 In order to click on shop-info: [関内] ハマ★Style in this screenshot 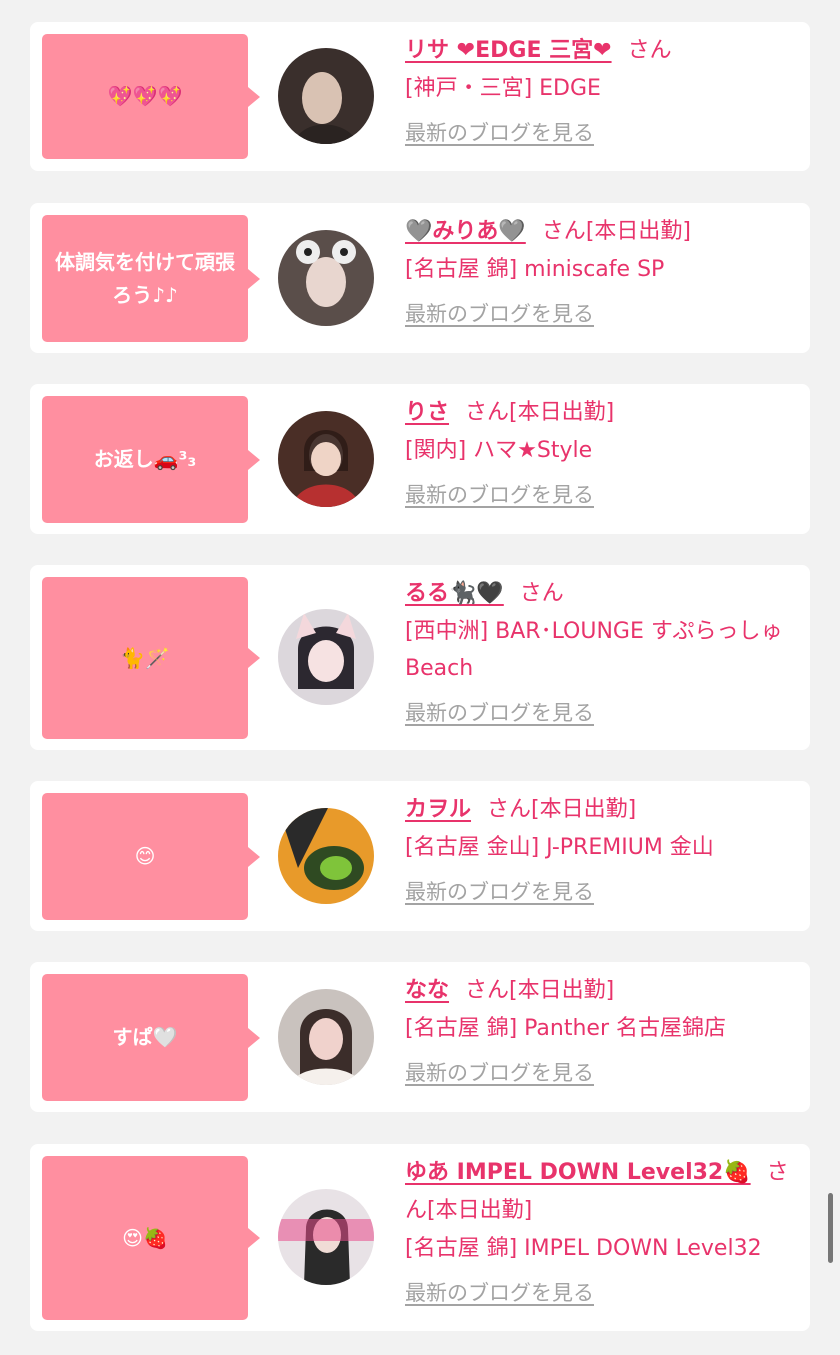, I will do `click(499, 450)`.